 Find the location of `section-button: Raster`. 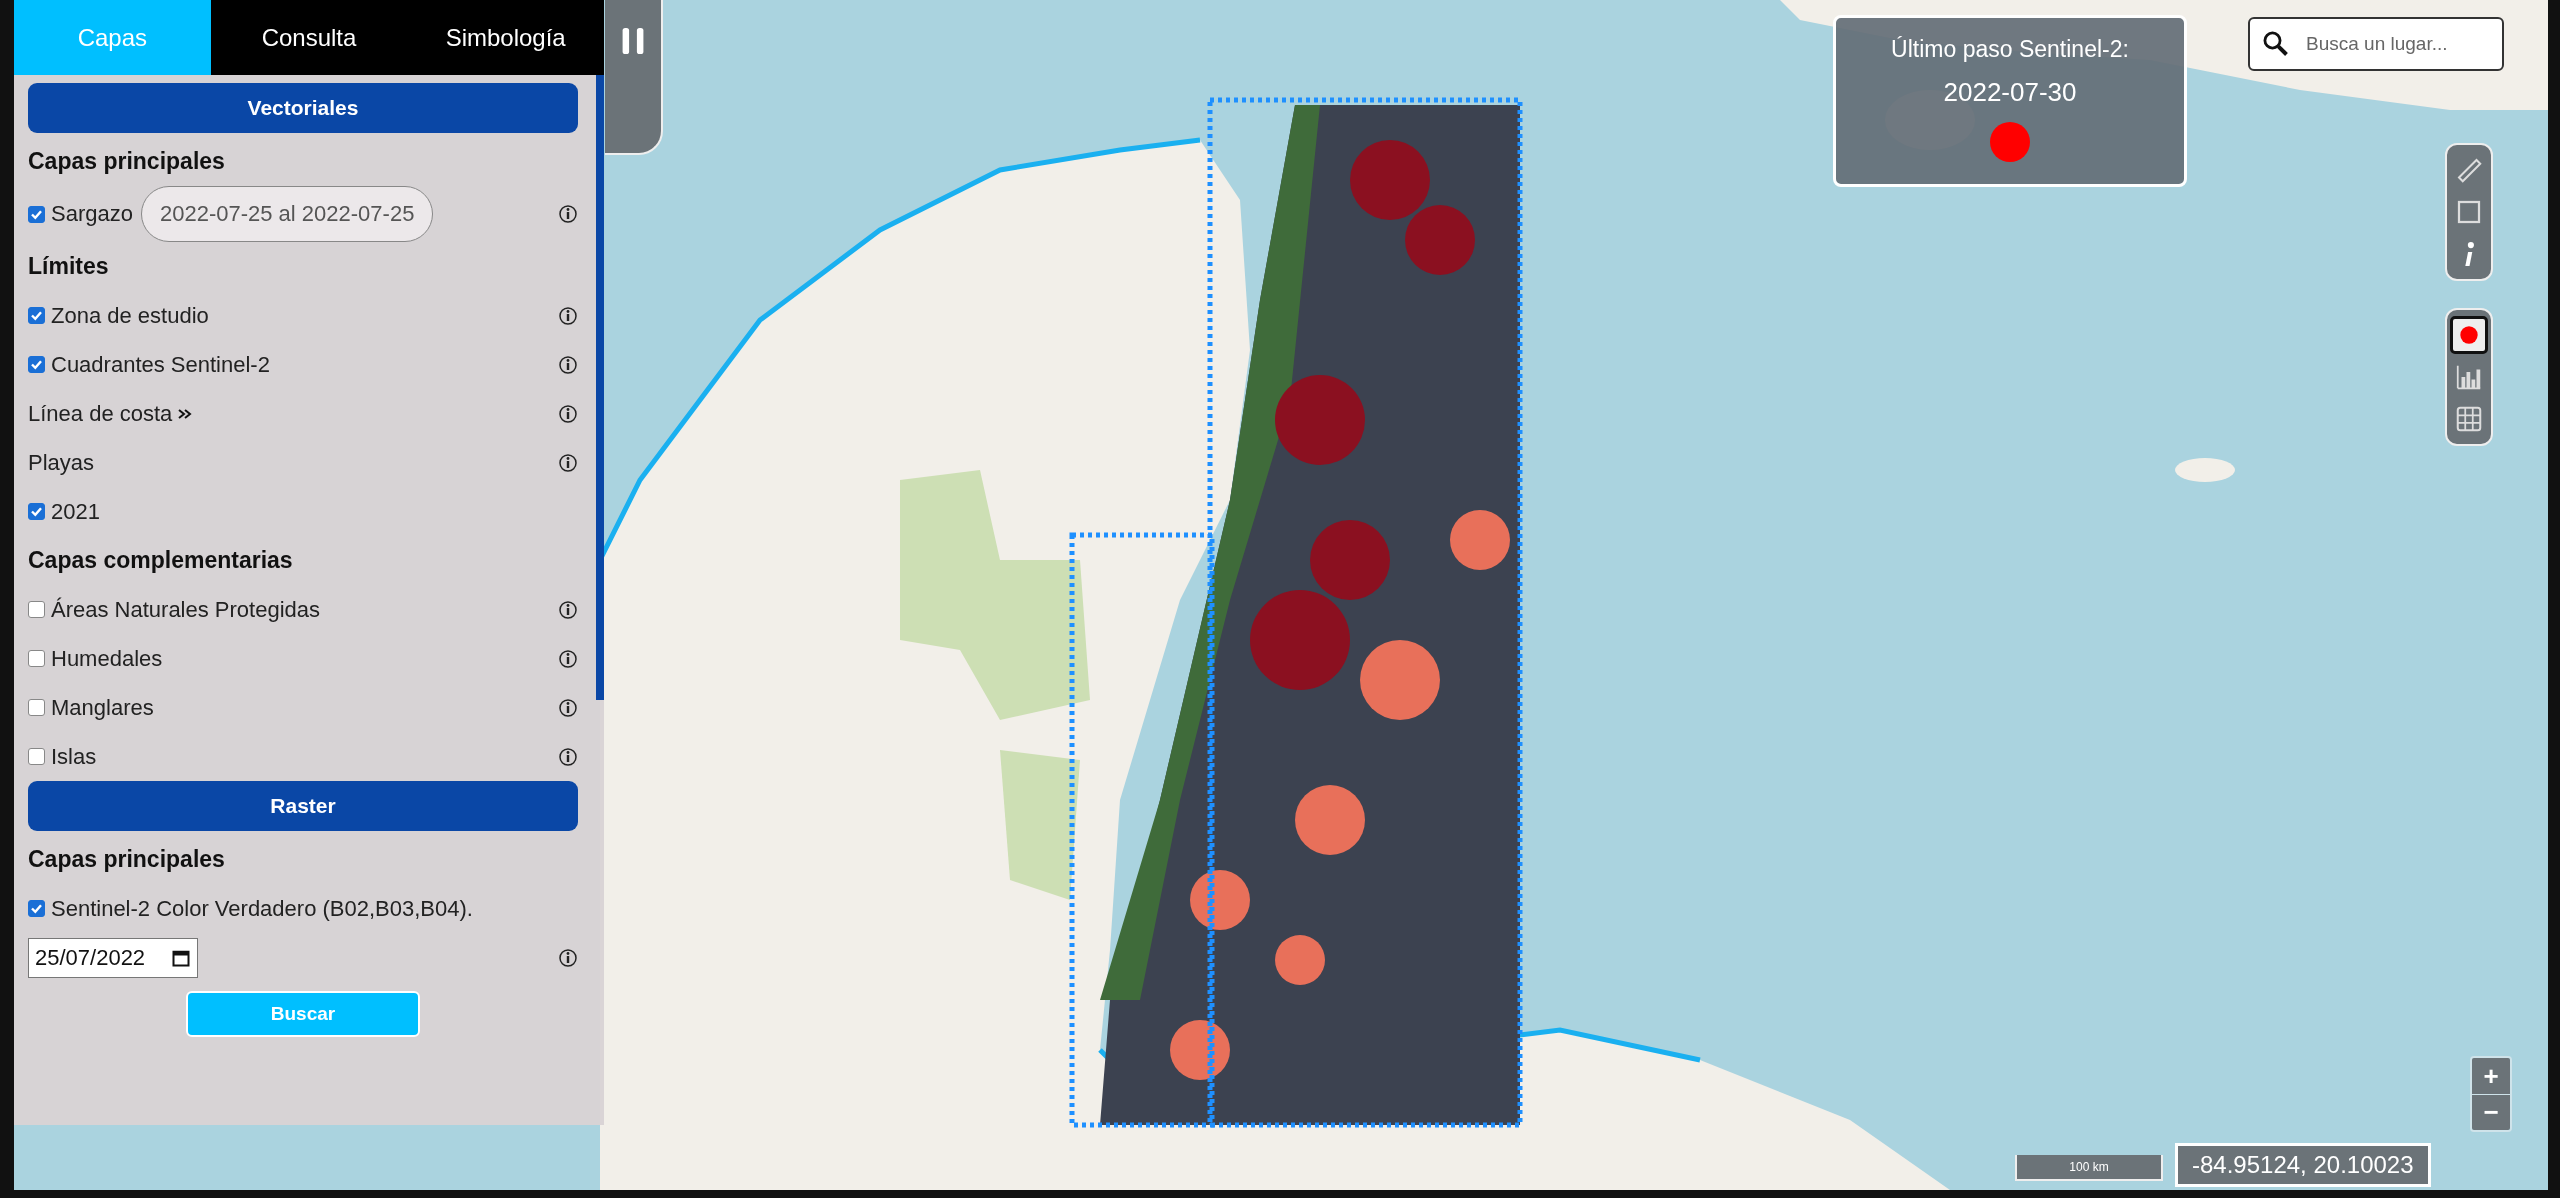

section-button: Raster is located at coordinates (303, 806).